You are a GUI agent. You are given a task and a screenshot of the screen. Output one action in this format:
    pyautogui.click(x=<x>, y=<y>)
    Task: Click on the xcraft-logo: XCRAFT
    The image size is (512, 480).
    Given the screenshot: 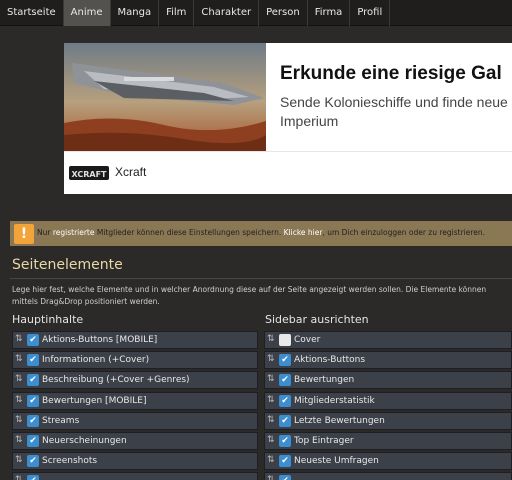 What is the action you would take?
    pyautogui.click(x=89, y=173)
    